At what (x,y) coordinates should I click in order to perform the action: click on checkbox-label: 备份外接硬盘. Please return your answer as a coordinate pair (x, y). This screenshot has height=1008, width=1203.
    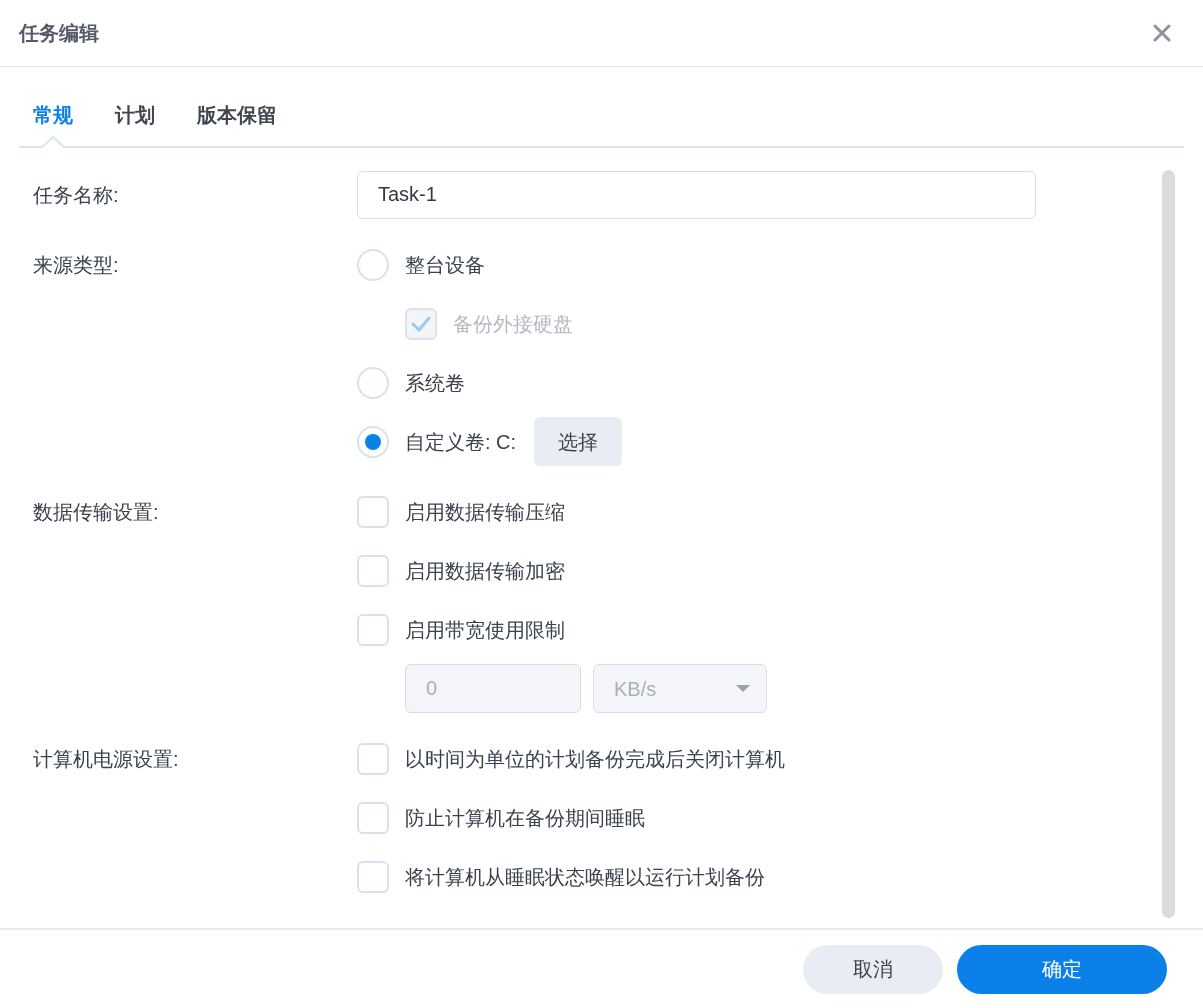
    Looking at the image, I should click on (513, 324).